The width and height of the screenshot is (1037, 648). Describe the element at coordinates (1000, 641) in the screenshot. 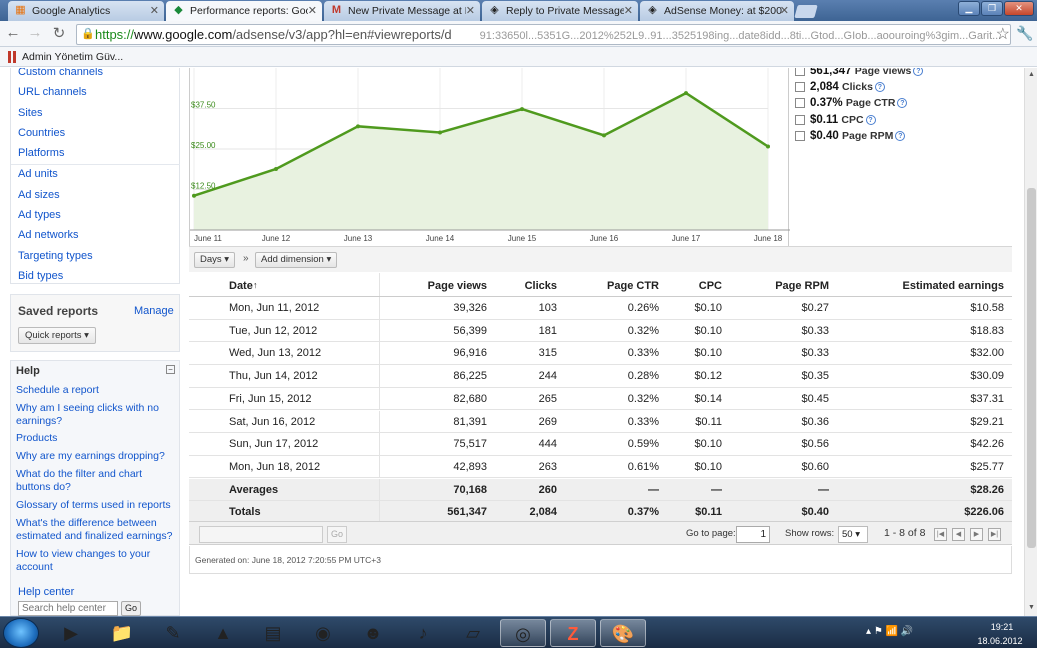

I see `clock-date: 18.06.2012` at that location.